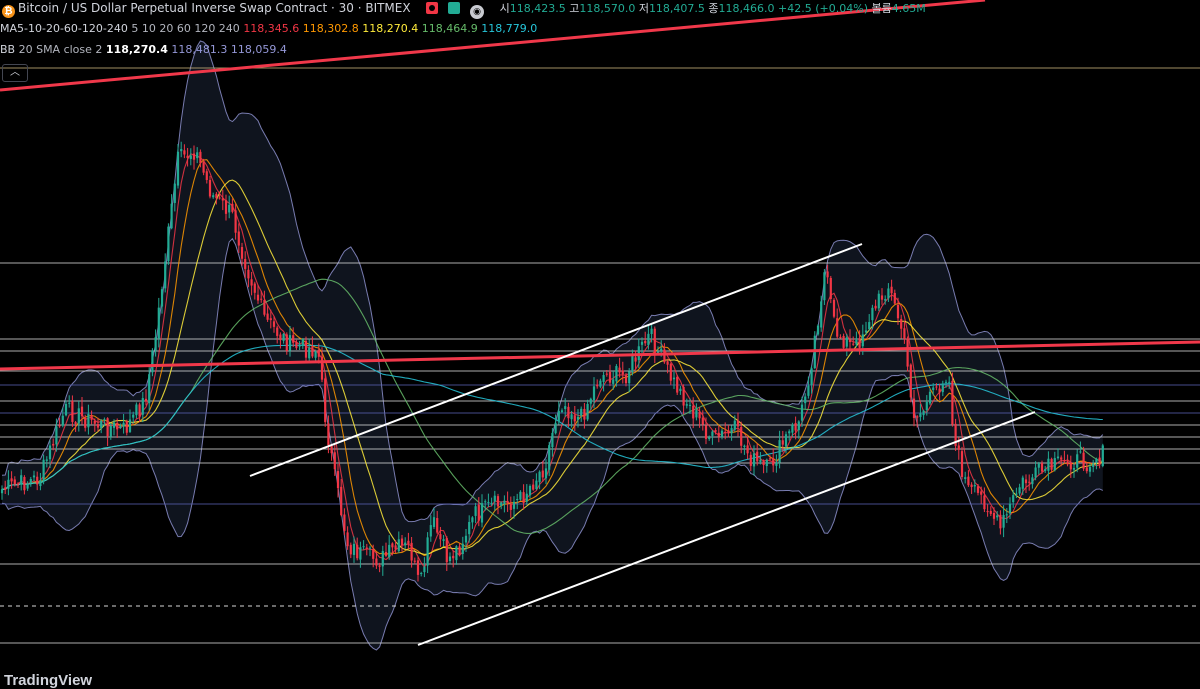  Describe the element at coordinates (454, 8) in the screenshot. I see `market-status-icon` at that location.